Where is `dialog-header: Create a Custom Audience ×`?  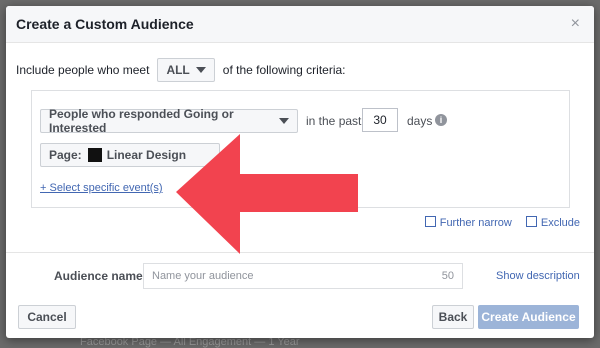 dialog-header: Create a Custom Audience × is located at coordinates (300, 24).